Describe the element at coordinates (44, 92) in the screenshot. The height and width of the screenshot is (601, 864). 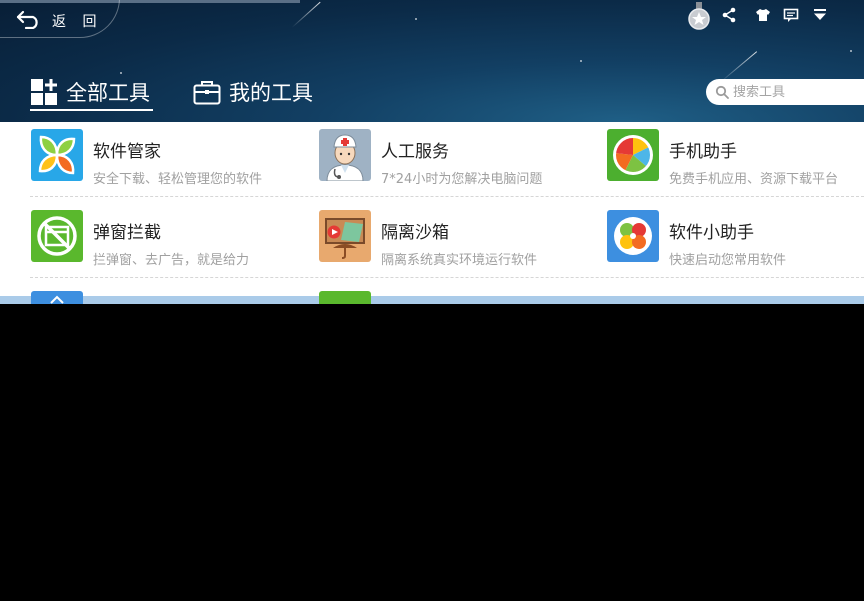
I see `grid-icon` at that location.